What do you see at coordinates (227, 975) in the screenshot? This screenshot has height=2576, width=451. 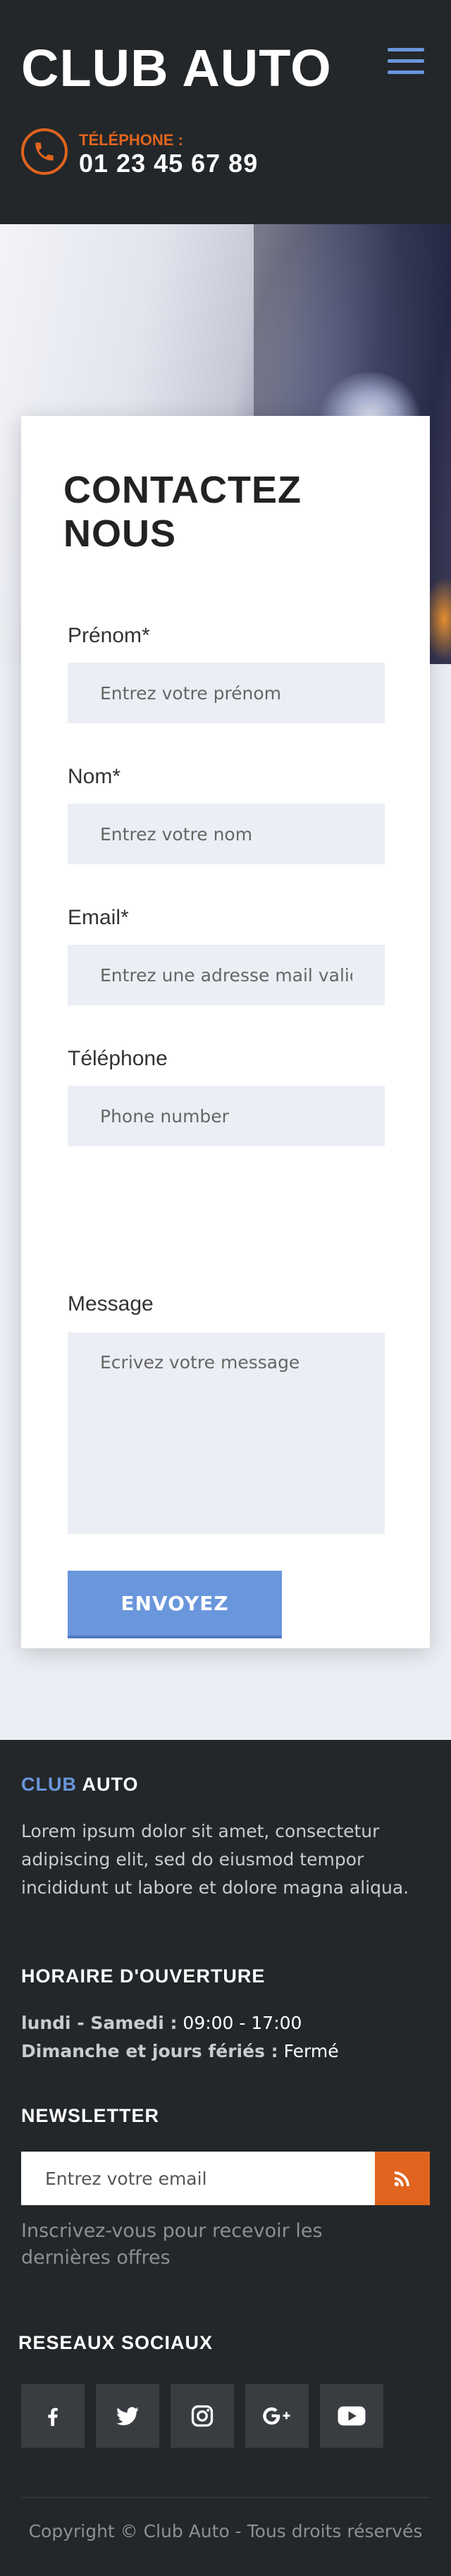 I see `email-field` at bounding box center [227, 975].